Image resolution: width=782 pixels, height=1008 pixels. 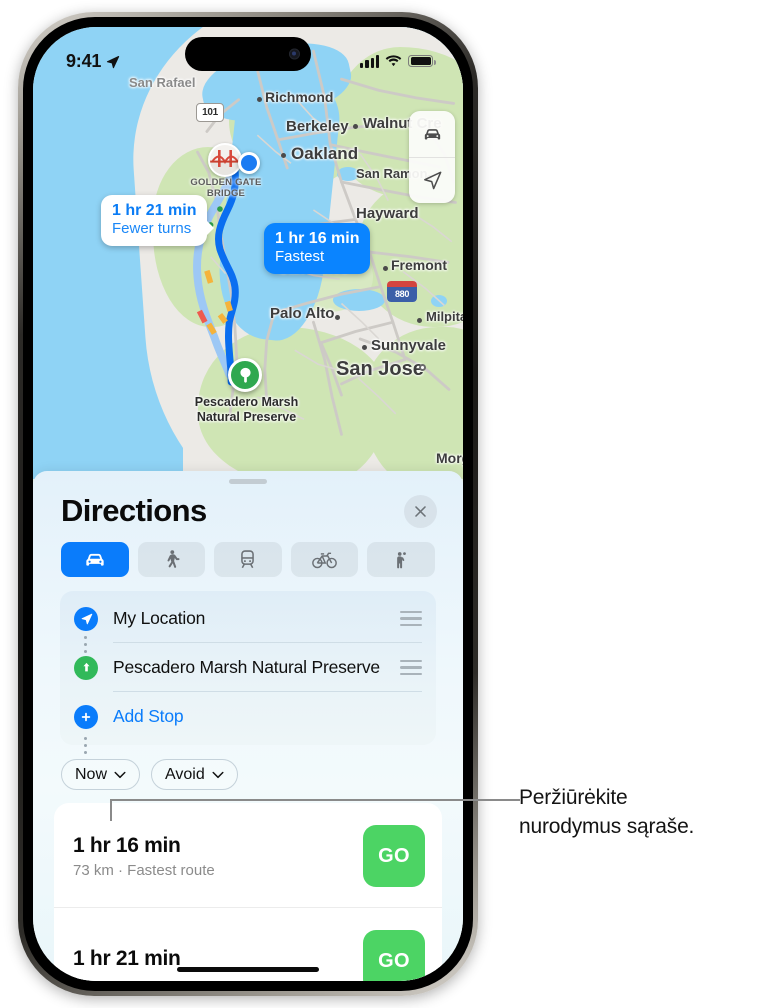 What do you see at coordinates (246, 409) in the screenshot?
I see `destination-map-label: Pescadero Marsh Natural Preserve` at bounding box center [246, 409].